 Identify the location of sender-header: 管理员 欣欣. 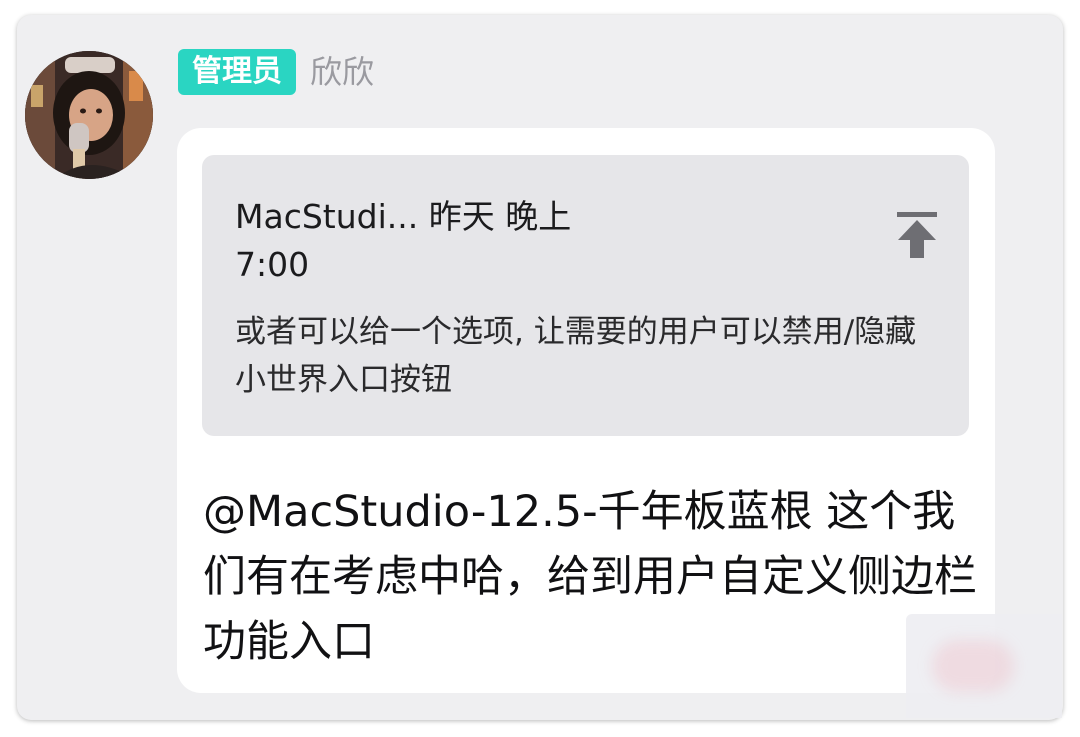
(276, 72).